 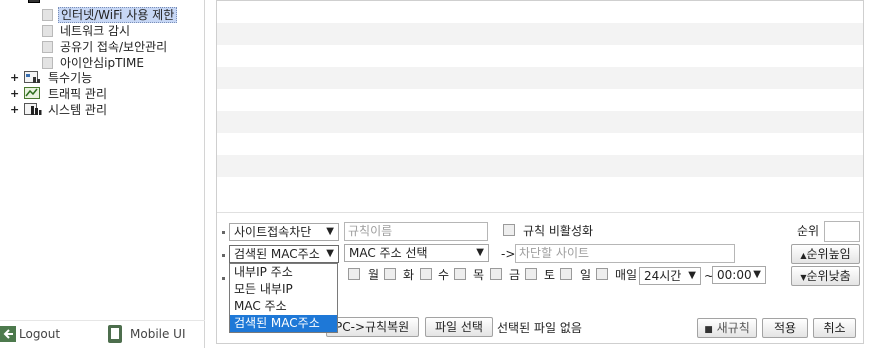 I want to click on day-checkbox-sat, so click(x=531, y=274).